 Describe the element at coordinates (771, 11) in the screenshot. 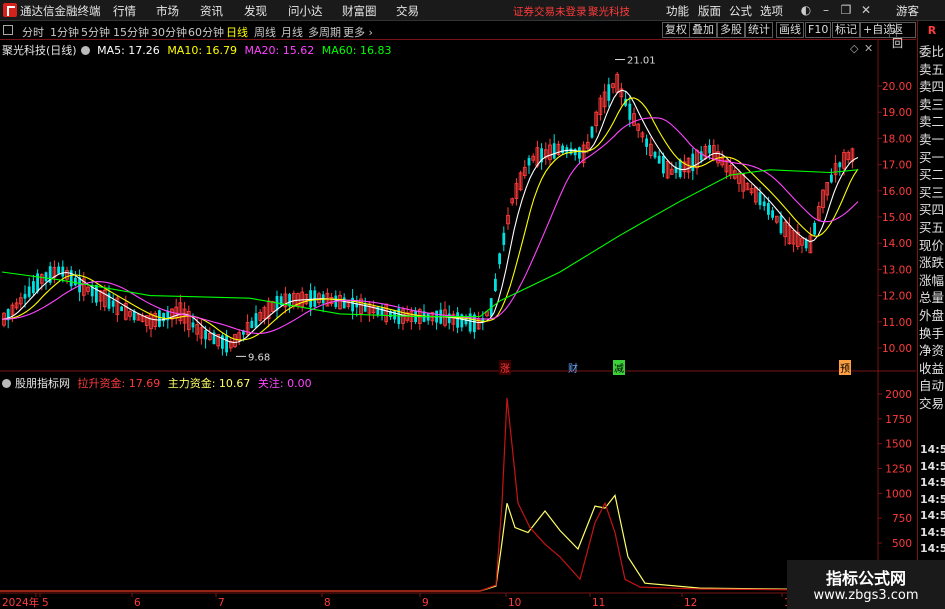

I see `menu-options: 选项` at that location.